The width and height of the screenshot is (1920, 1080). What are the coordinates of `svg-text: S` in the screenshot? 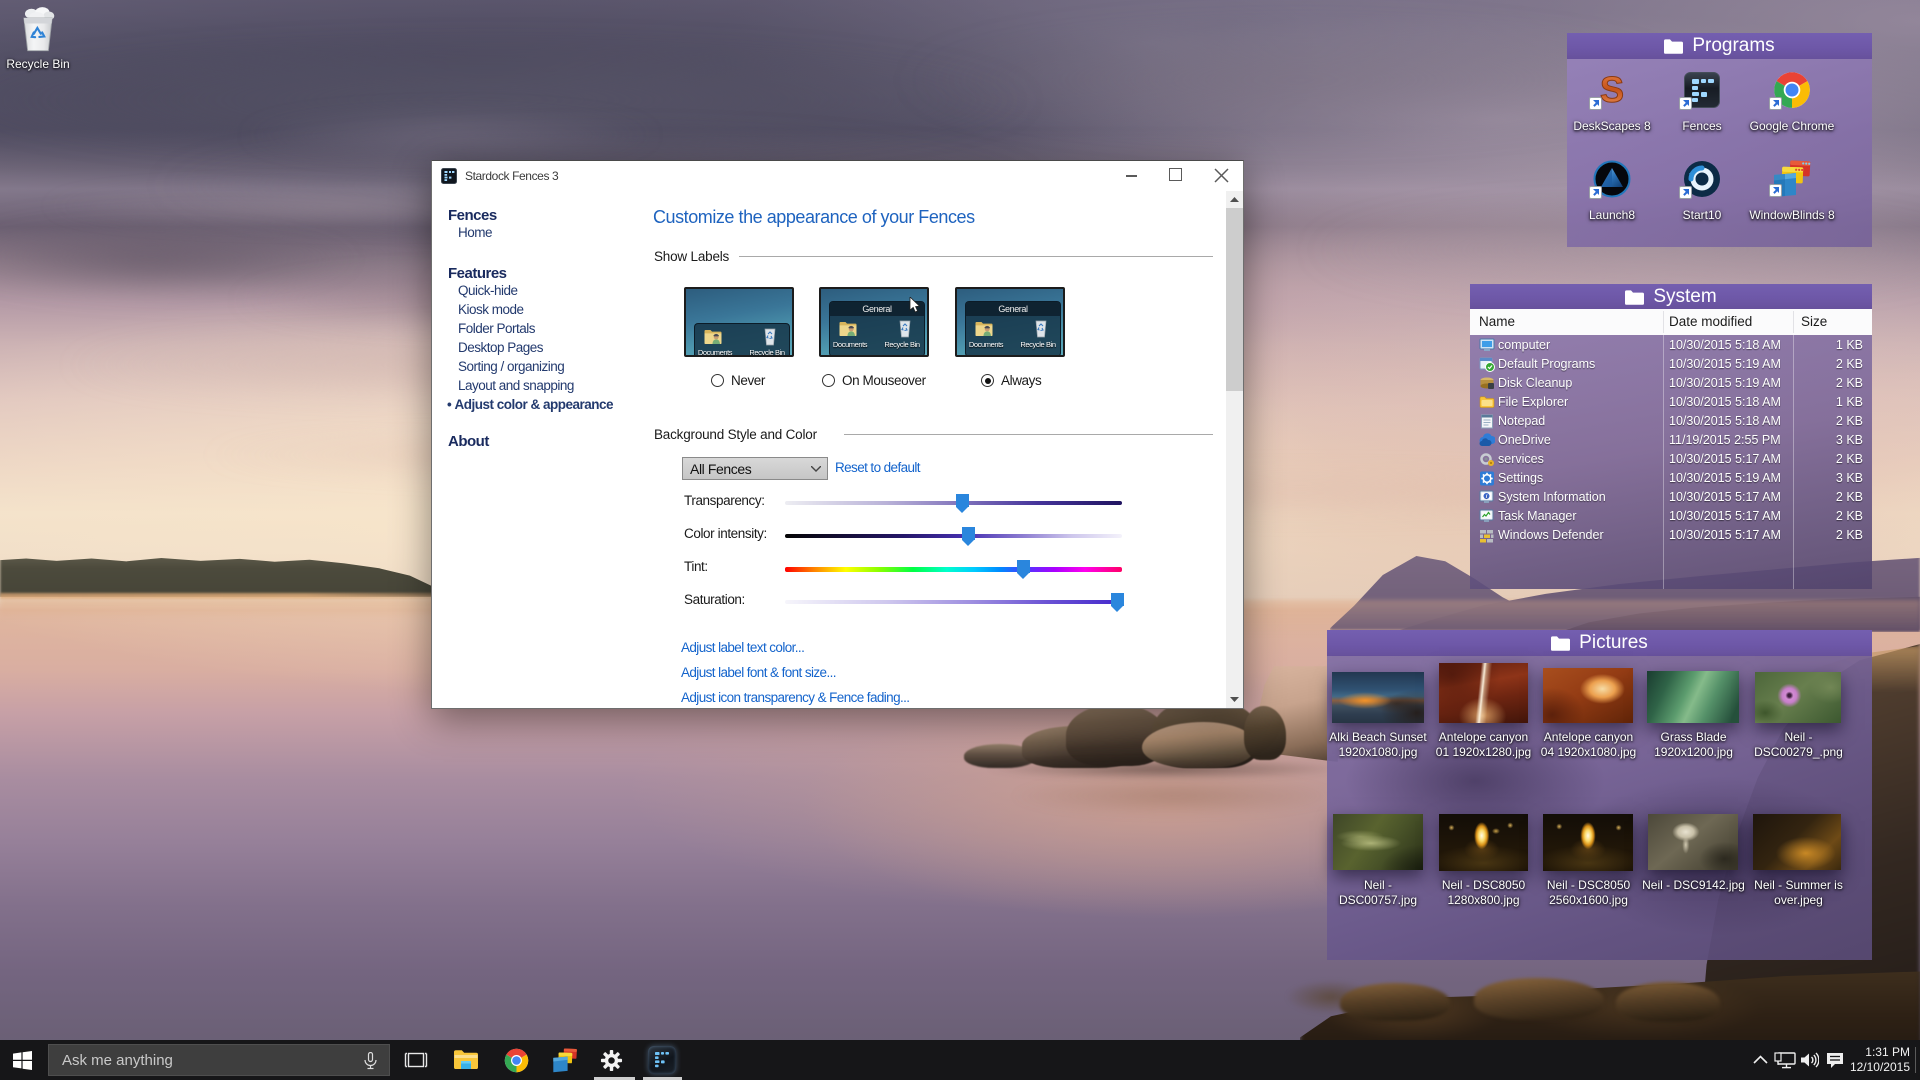 It's located at (1612, 90).